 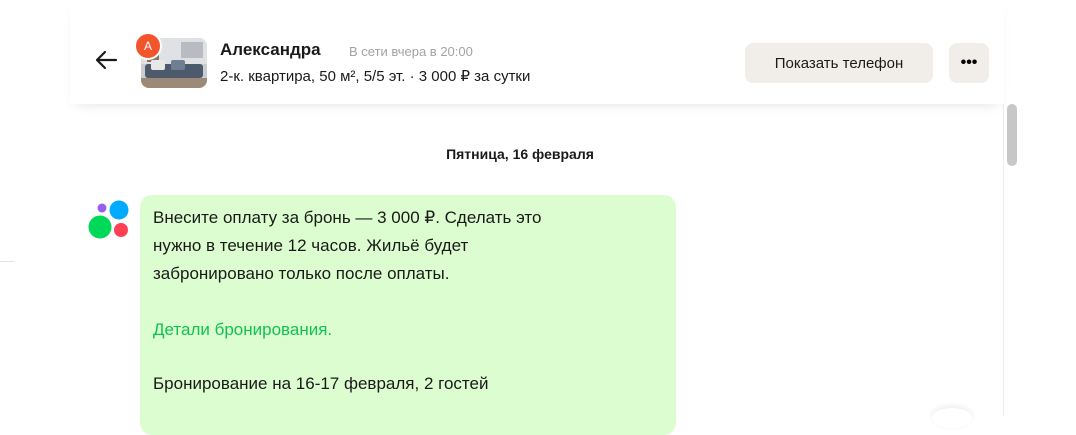 I want to click on message-text-line: забронировано только после оплаты., so click(x=301, y=273).